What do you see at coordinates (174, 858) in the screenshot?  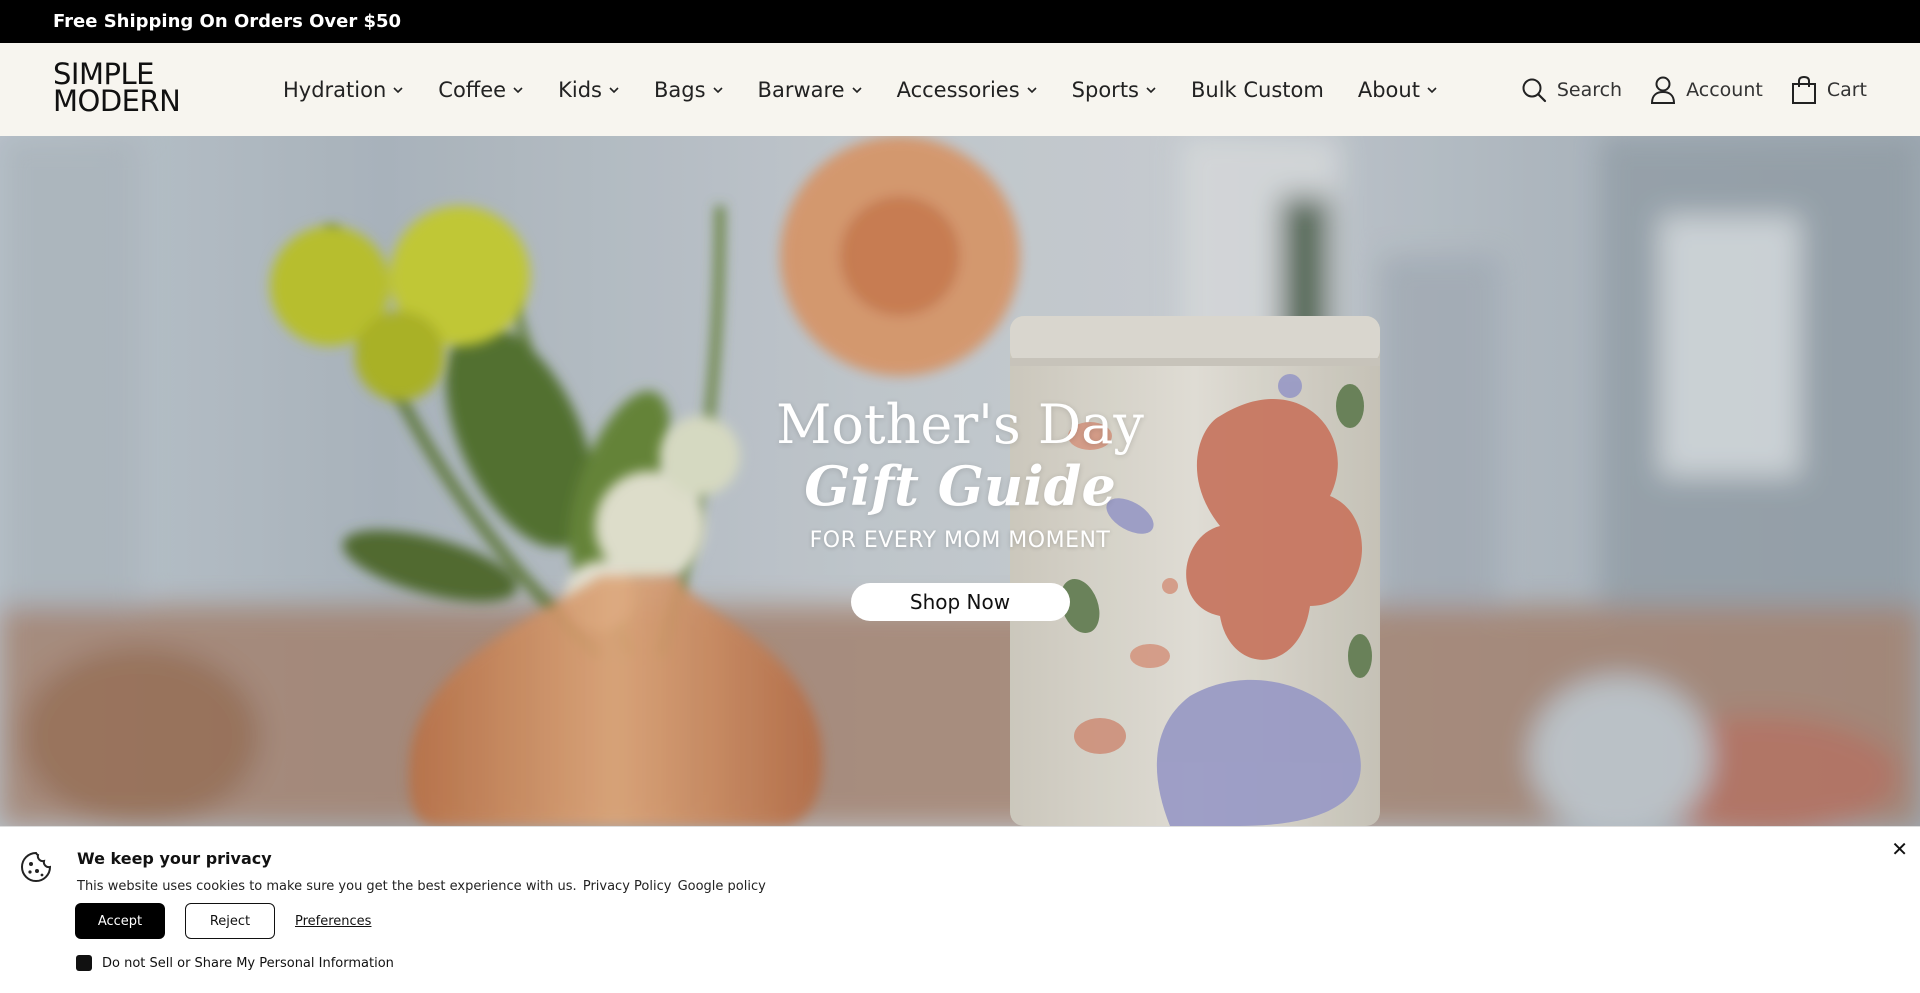 I see `cookie-title: We keep your privacy` at bounding box center [174, 858].